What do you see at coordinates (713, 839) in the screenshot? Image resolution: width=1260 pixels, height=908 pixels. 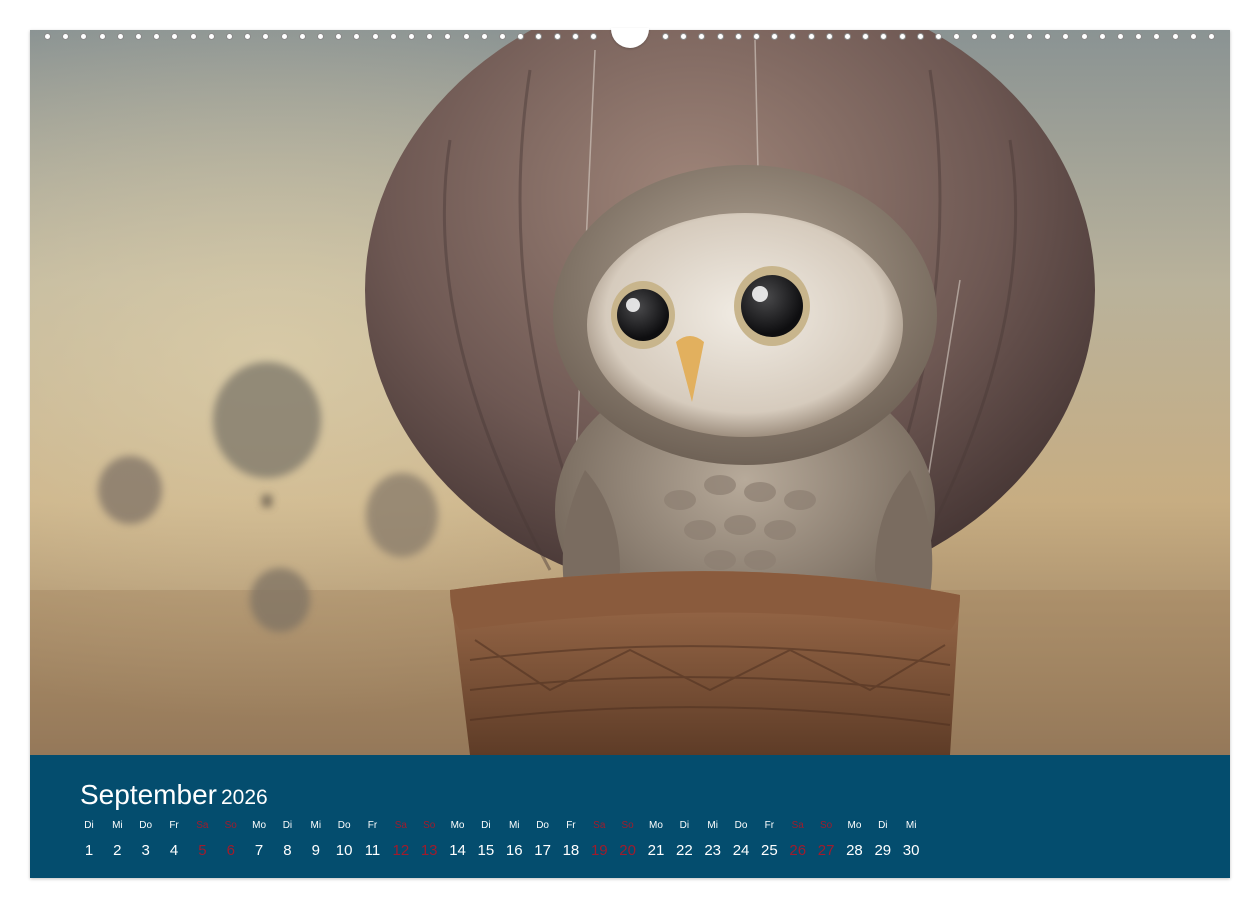 I see `day-cell: Mi 23` at bounding box center [713, 839].